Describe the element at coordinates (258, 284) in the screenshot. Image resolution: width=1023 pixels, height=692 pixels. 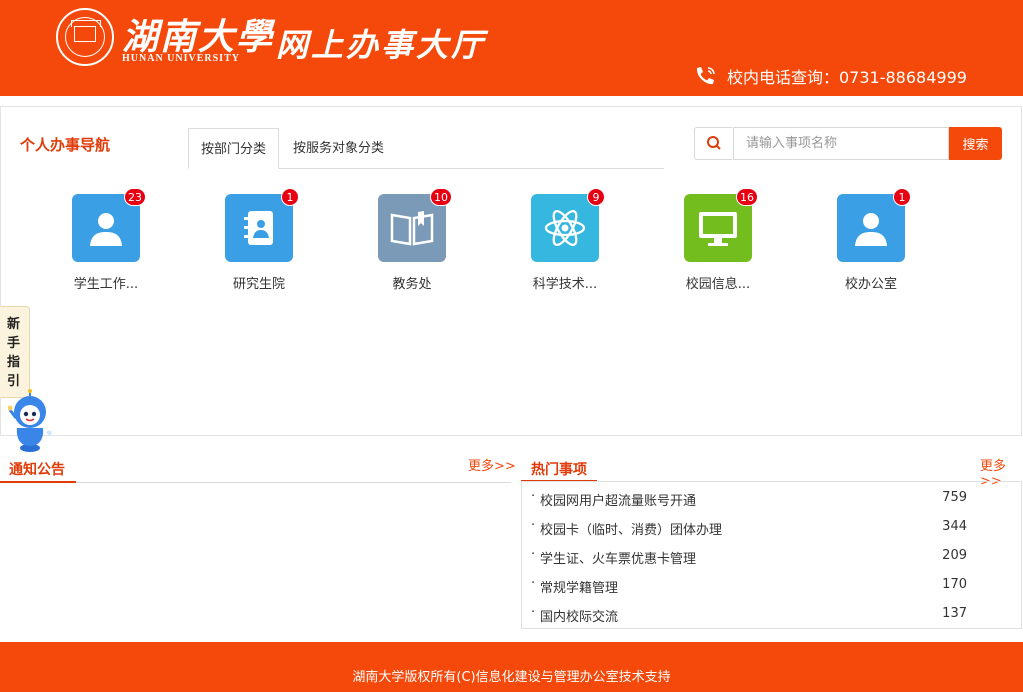
I see `dept-label: 研究生院` at that location.